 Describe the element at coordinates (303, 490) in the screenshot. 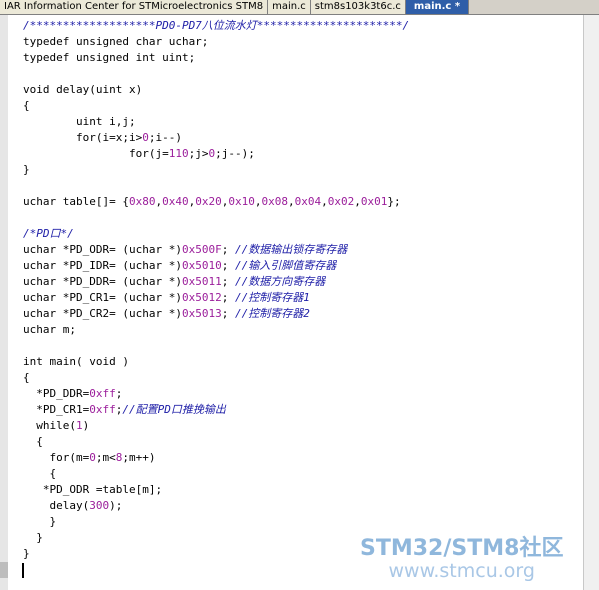

I see `code-line: *PD_ODR =table[m];` at that location.